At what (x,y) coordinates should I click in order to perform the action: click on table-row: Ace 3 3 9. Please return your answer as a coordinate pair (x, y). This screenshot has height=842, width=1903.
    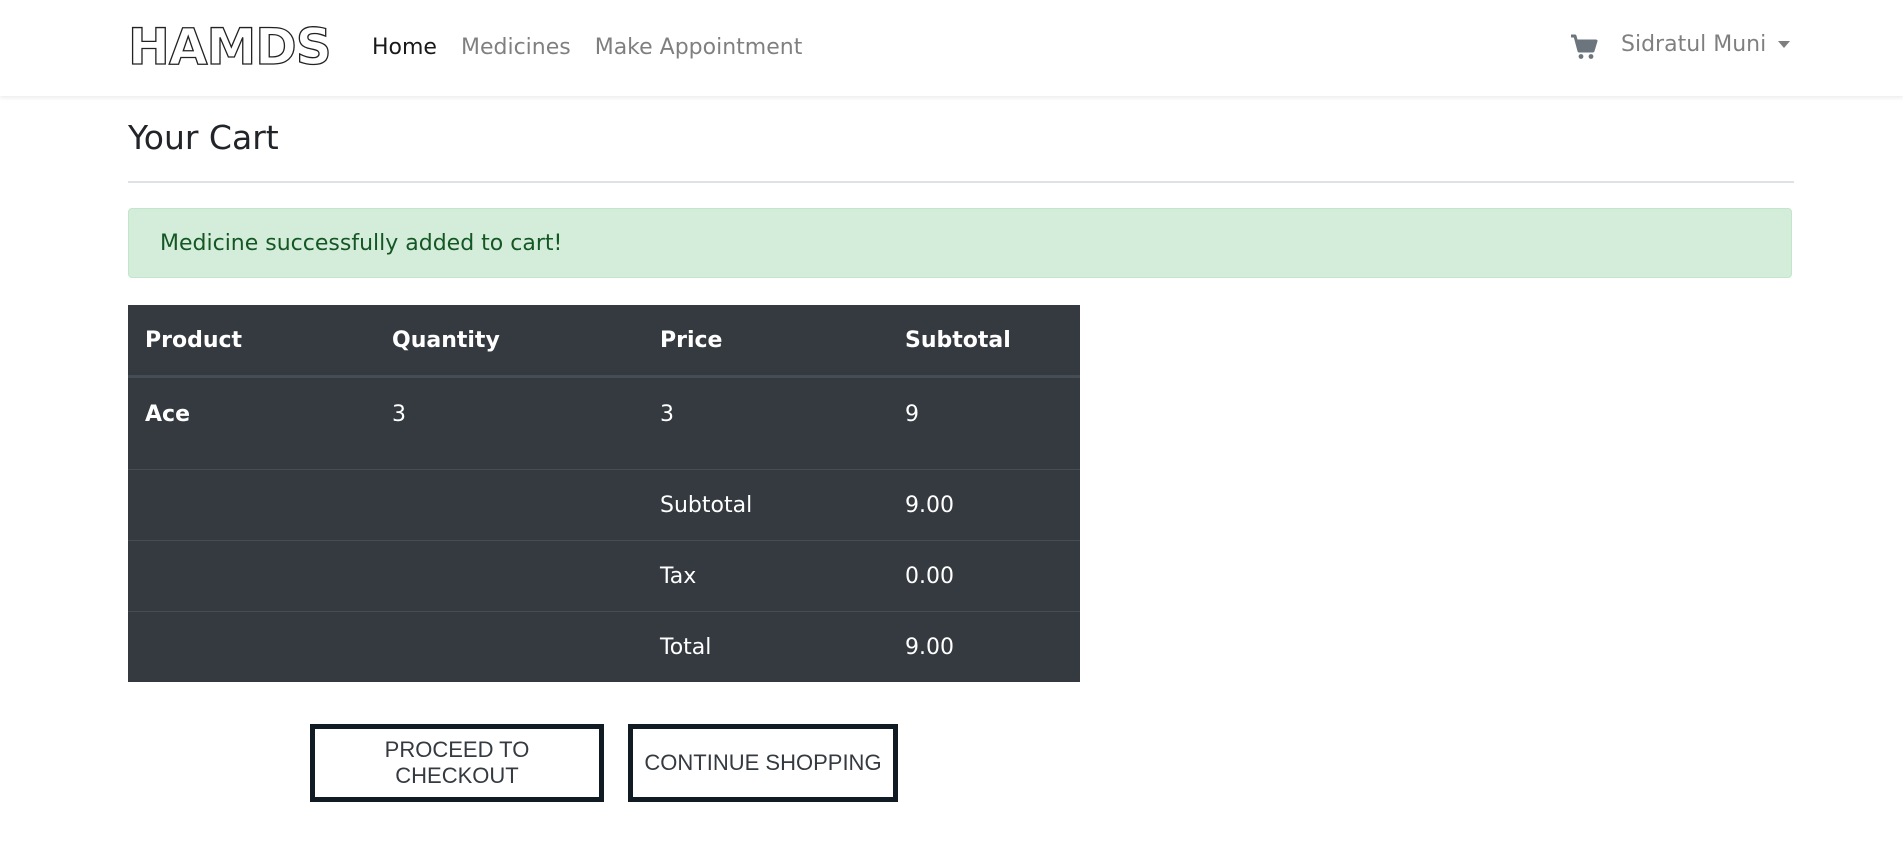
    Looking at the image, I should click on (604, 423).